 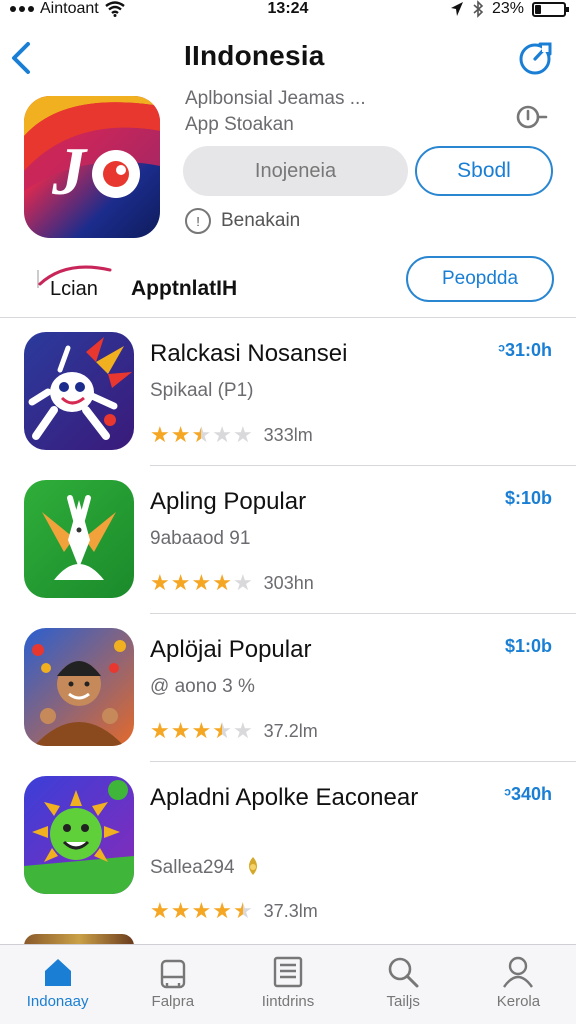 What do you see at coordinates (92, 152) in the screenshot?
I see `app-logo-icon: J` at bounding box center [92, 152].